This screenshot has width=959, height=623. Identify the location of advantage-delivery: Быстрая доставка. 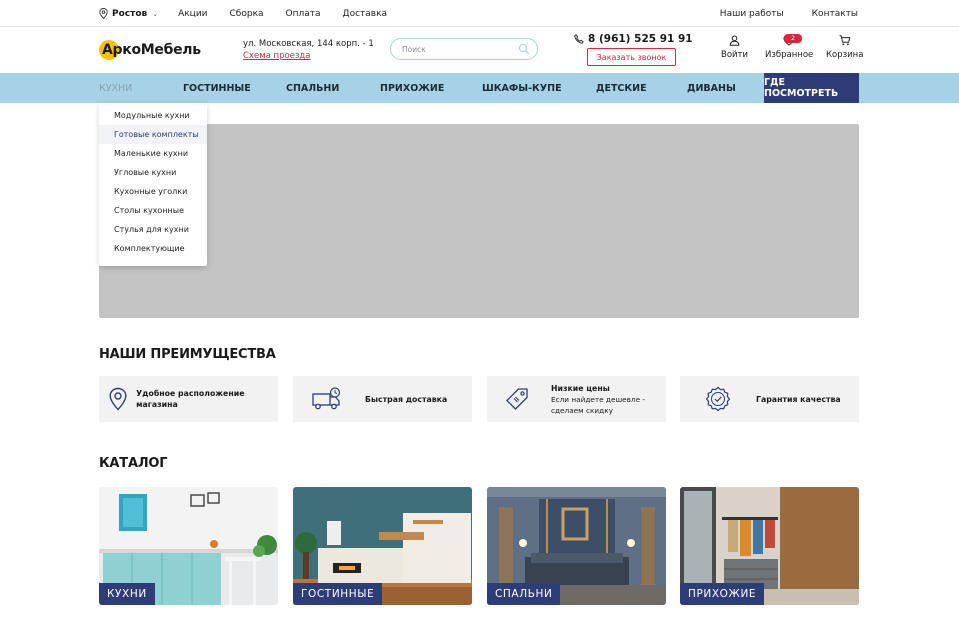
(382, 399).